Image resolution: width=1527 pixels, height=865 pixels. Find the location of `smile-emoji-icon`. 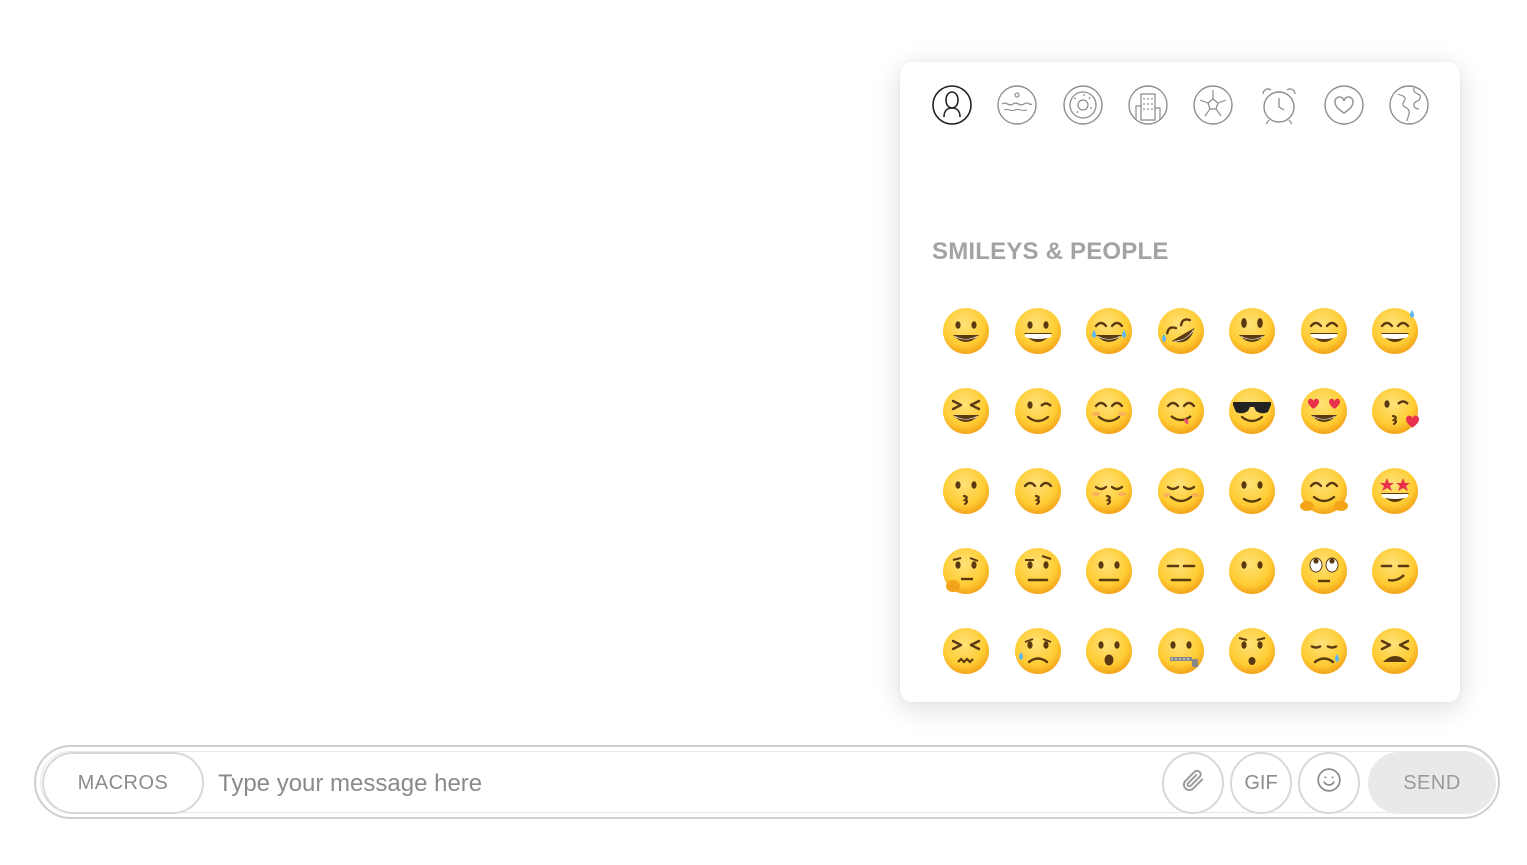

smile-emoji-icon is located at coordinates (1323, 331).